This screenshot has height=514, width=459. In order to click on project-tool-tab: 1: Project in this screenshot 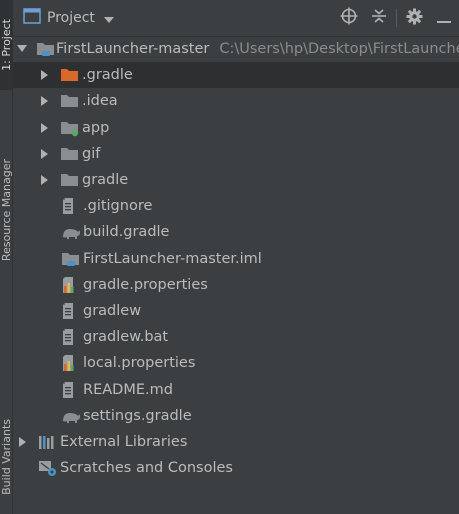, I will do `click(6, 45)`.